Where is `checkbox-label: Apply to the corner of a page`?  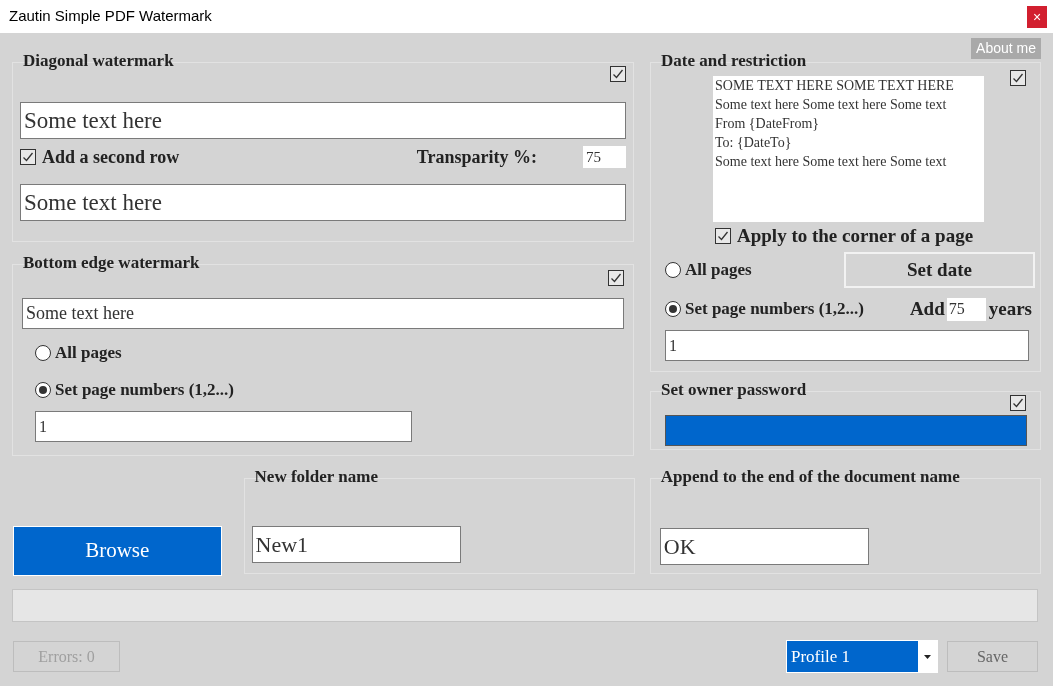 checkbox-label: Apply to the corner of a page is located at coordinates (855, 236).